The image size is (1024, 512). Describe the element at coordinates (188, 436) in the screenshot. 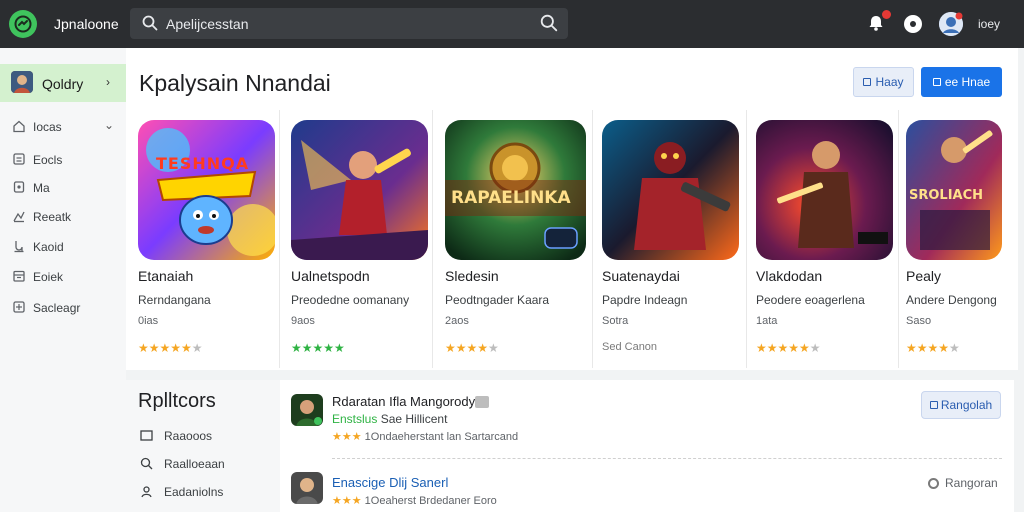

I see `collection-item-label: Raaooos` at that location.